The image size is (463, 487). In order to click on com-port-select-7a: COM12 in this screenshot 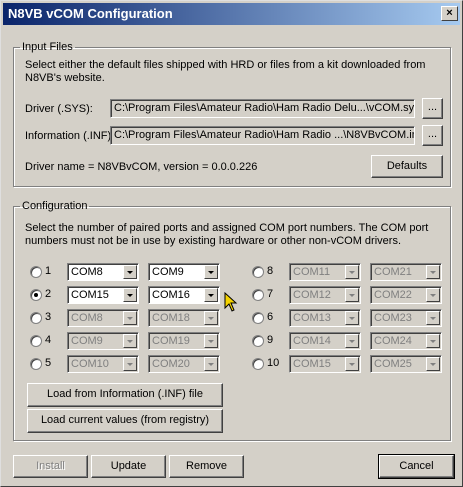, I will do `click(325, 295)`.